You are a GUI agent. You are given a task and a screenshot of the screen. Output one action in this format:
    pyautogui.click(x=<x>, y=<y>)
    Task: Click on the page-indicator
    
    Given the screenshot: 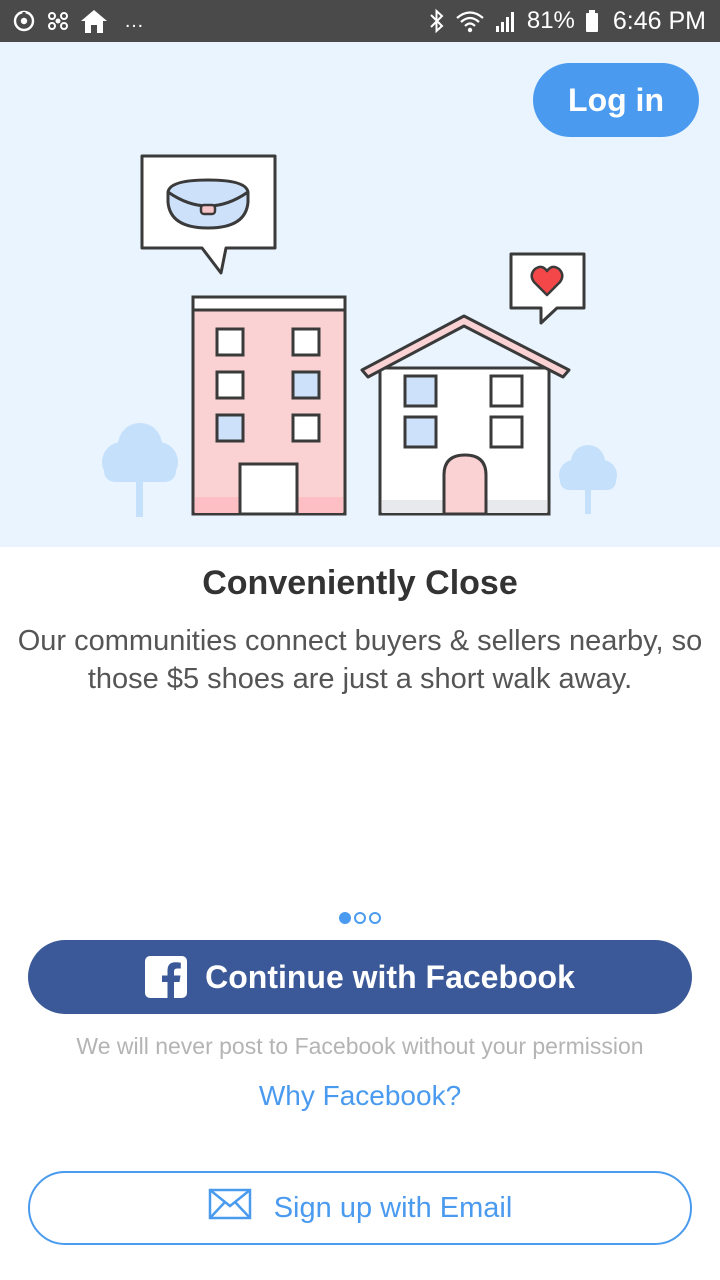 What is the action you would take?
    pyautogui.click(x=360, y=920)
    